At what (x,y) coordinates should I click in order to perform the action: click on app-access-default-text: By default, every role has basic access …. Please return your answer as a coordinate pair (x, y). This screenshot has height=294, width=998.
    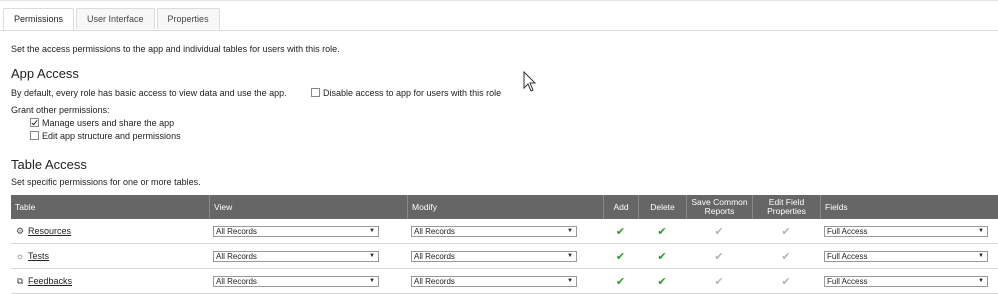
    Looking at the image, I should click on (149, 93).